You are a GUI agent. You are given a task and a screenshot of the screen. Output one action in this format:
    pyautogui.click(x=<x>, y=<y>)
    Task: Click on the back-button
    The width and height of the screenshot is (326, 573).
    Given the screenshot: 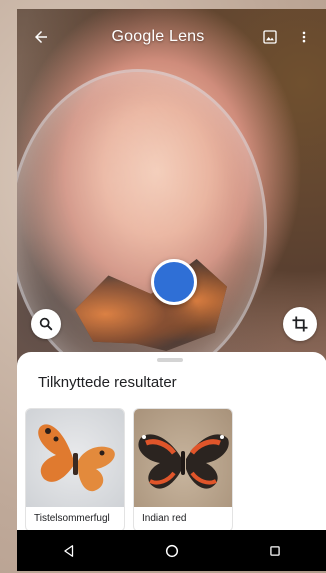 What is the action you would take?
    pyautogui.click(x=41, y=37)
    